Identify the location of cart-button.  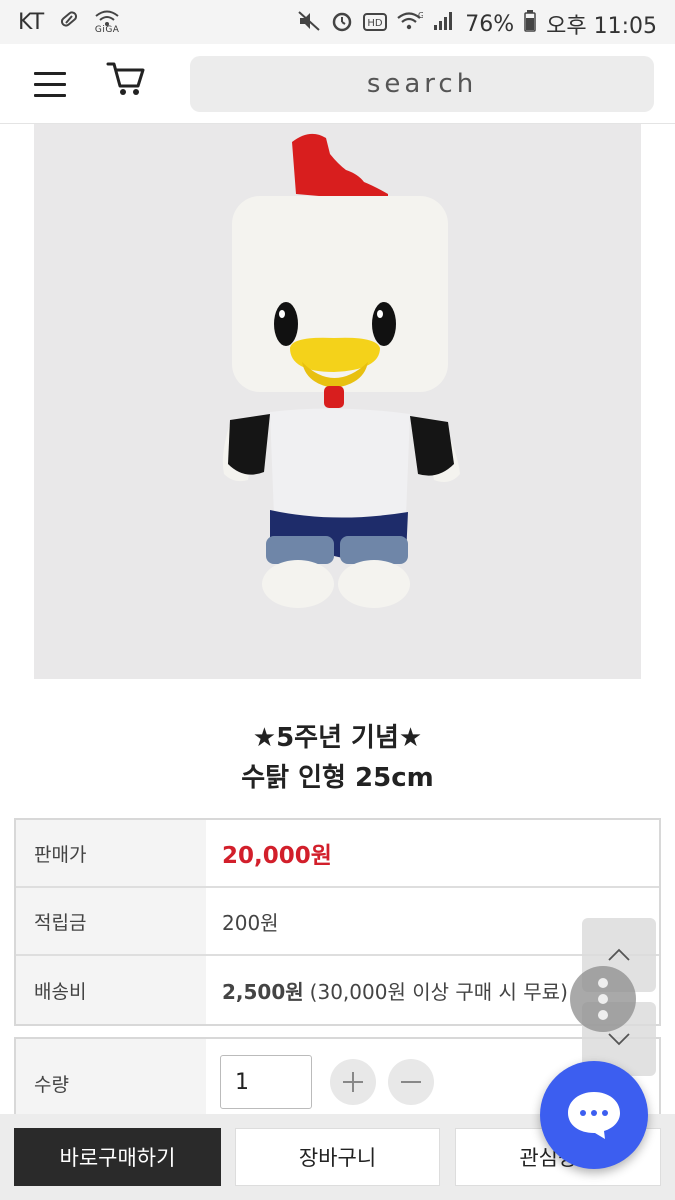
(126, 80).